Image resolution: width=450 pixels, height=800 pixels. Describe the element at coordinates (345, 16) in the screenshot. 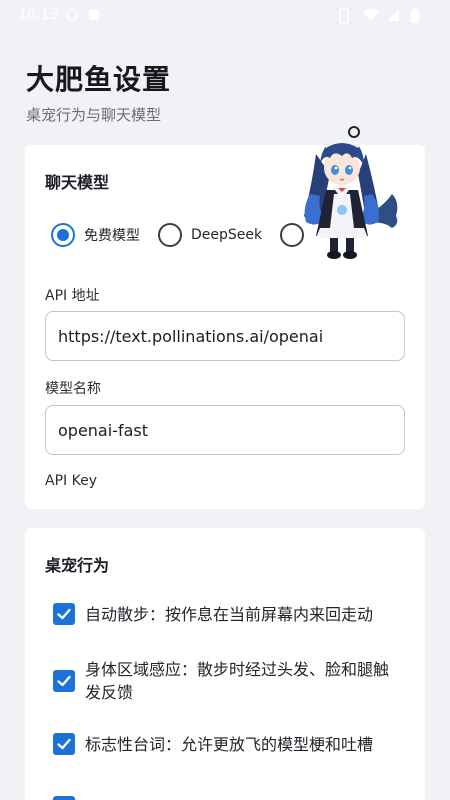

I see `vibrate-icon` at that location.